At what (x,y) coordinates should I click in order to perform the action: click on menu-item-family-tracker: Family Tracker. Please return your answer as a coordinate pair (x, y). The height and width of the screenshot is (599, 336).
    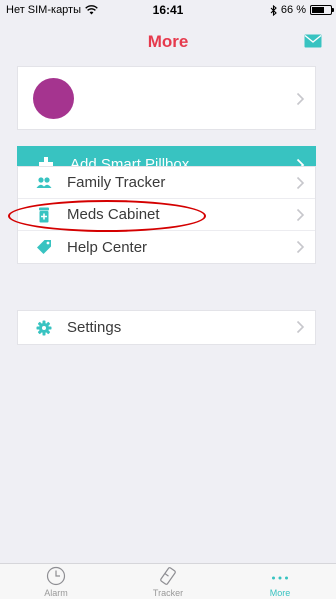
    Looking at the image, I should click on (166, 183).